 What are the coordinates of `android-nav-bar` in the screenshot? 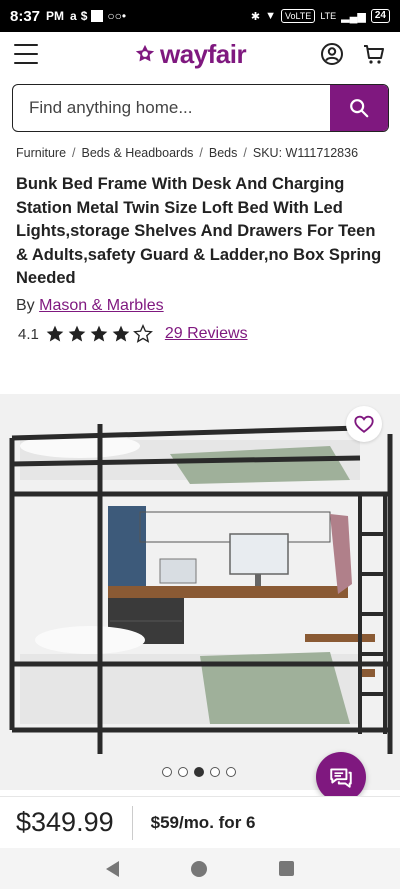 It's located at (200, 868).